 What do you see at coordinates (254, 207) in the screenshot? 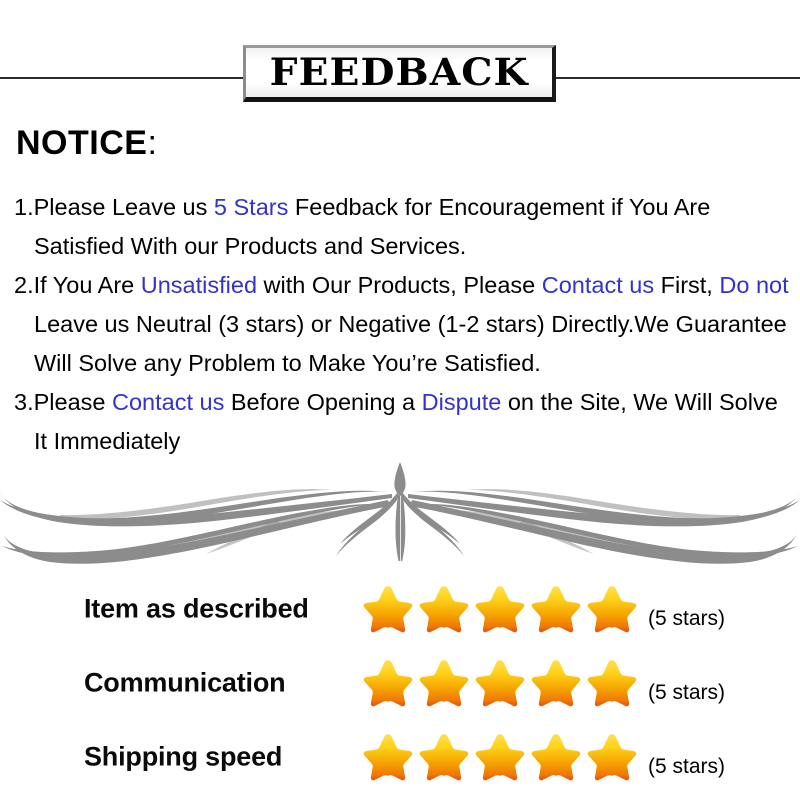
I see `notice-highlight-text: 5 Stars` at bounding box center [254, 207].